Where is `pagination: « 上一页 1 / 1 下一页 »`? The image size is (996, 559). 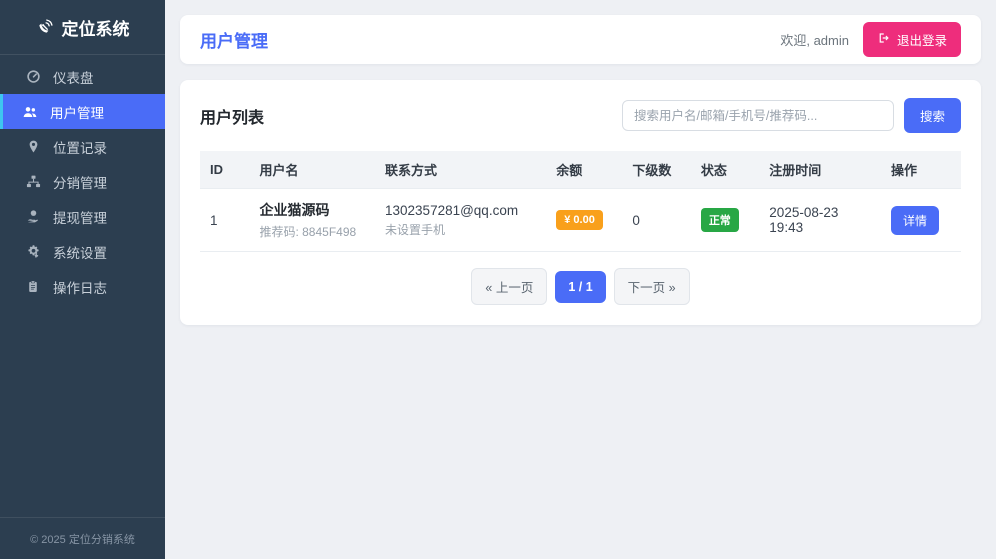 pagination: « 上一页 1 / 1 下一页 » is located at coordinates (580, 286).